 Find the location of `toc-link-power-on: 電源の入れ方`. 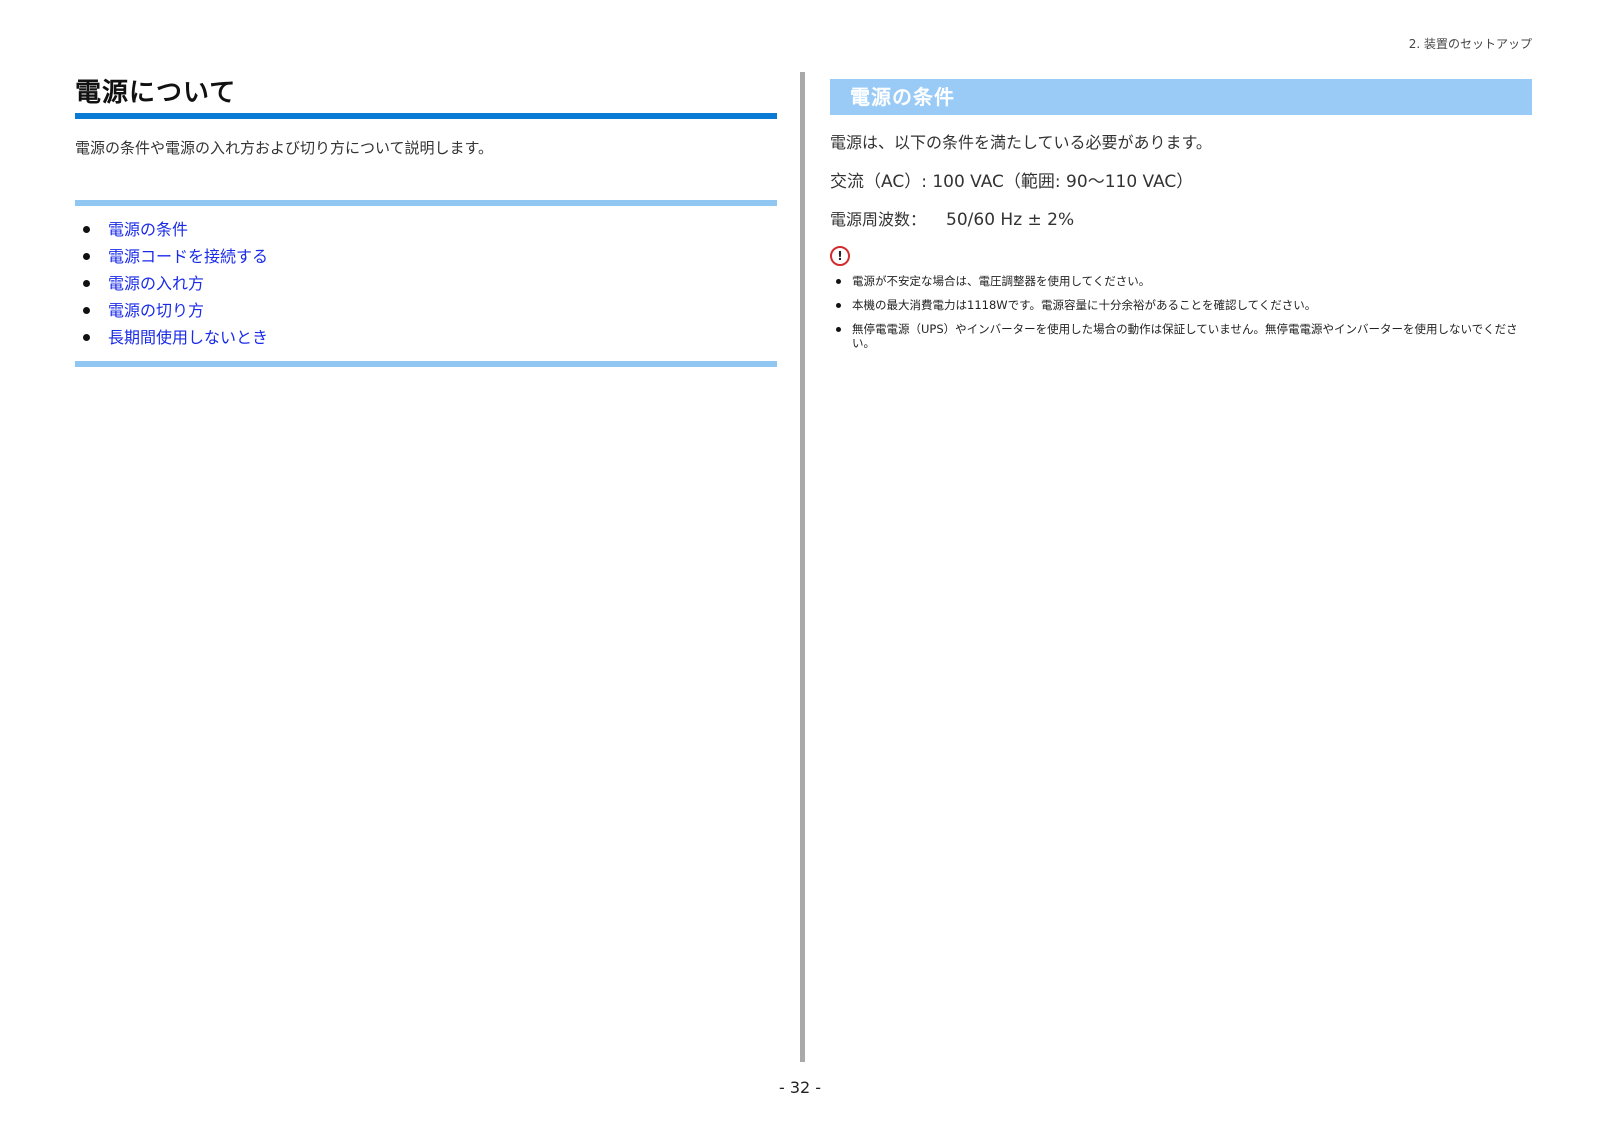

toc-link-power-on: 電源の入れ方 is located at coordinates (156, 283).